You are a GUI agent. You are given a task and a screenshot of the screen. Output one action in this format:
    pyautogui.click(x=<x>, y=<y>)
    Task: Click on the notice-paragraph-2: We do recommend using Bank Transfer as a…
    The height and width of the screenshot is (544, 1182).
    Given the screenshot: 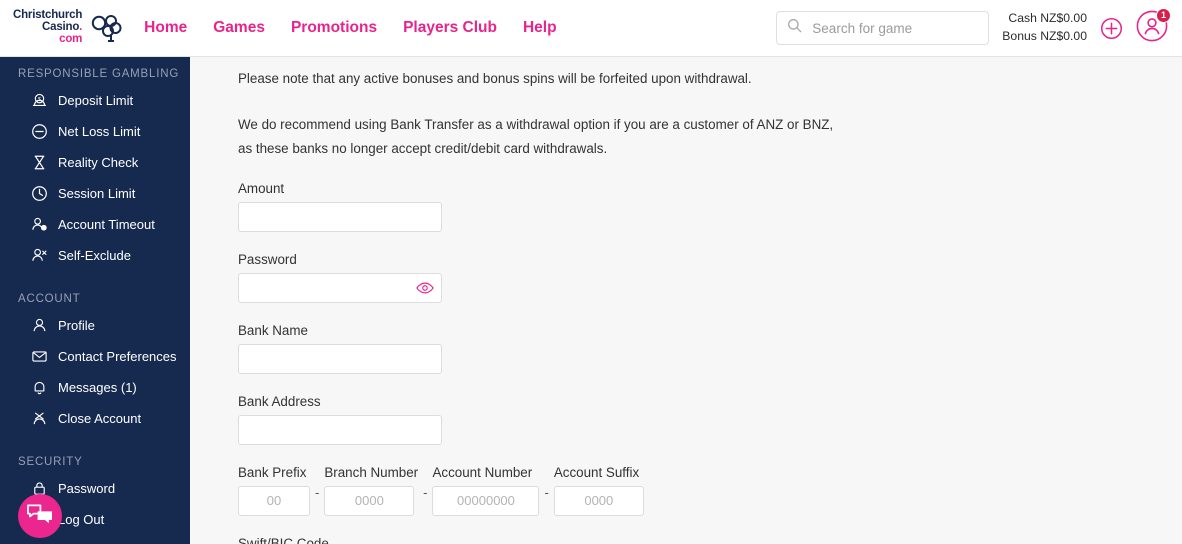 What is the action you would take?
    pyautogui.click(x=558, y=137)
    